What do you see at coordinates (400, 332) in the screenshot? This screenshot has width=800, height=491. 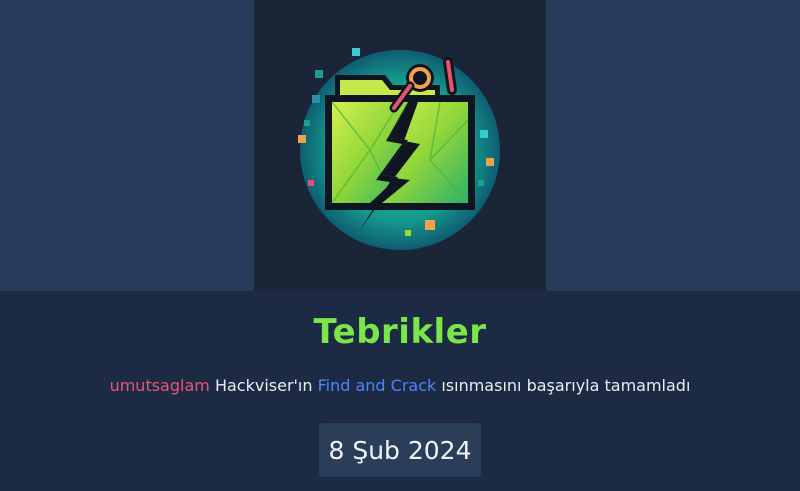 I see `page-title: Tebrikler` at bounding box center [400, 332].